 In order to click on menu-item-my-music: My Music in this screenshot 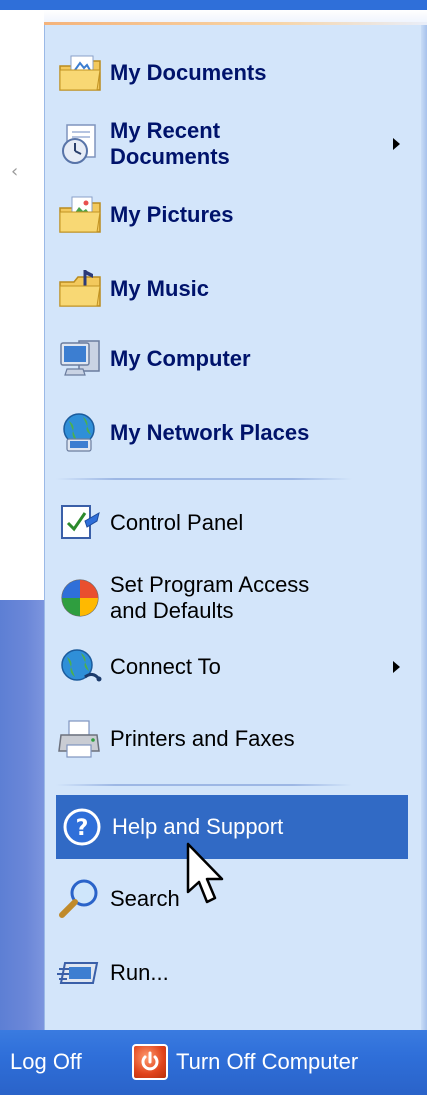, I will do `click(232, 289)`.